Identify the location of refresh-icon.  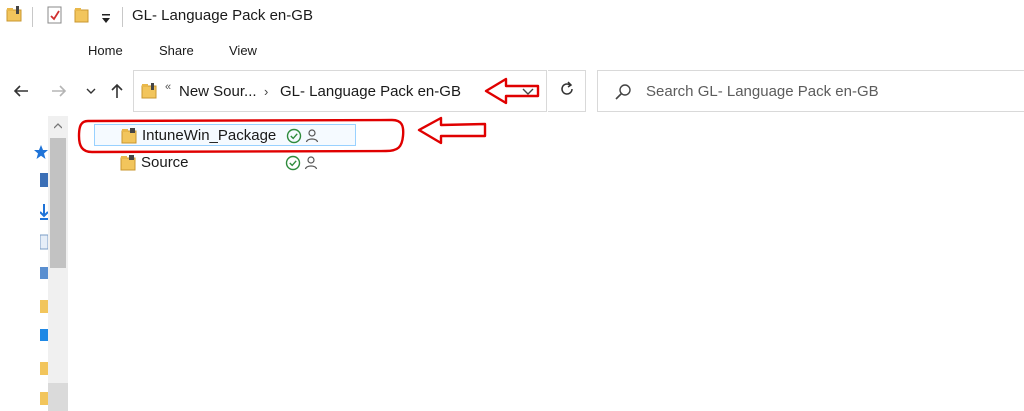
(567, 91).